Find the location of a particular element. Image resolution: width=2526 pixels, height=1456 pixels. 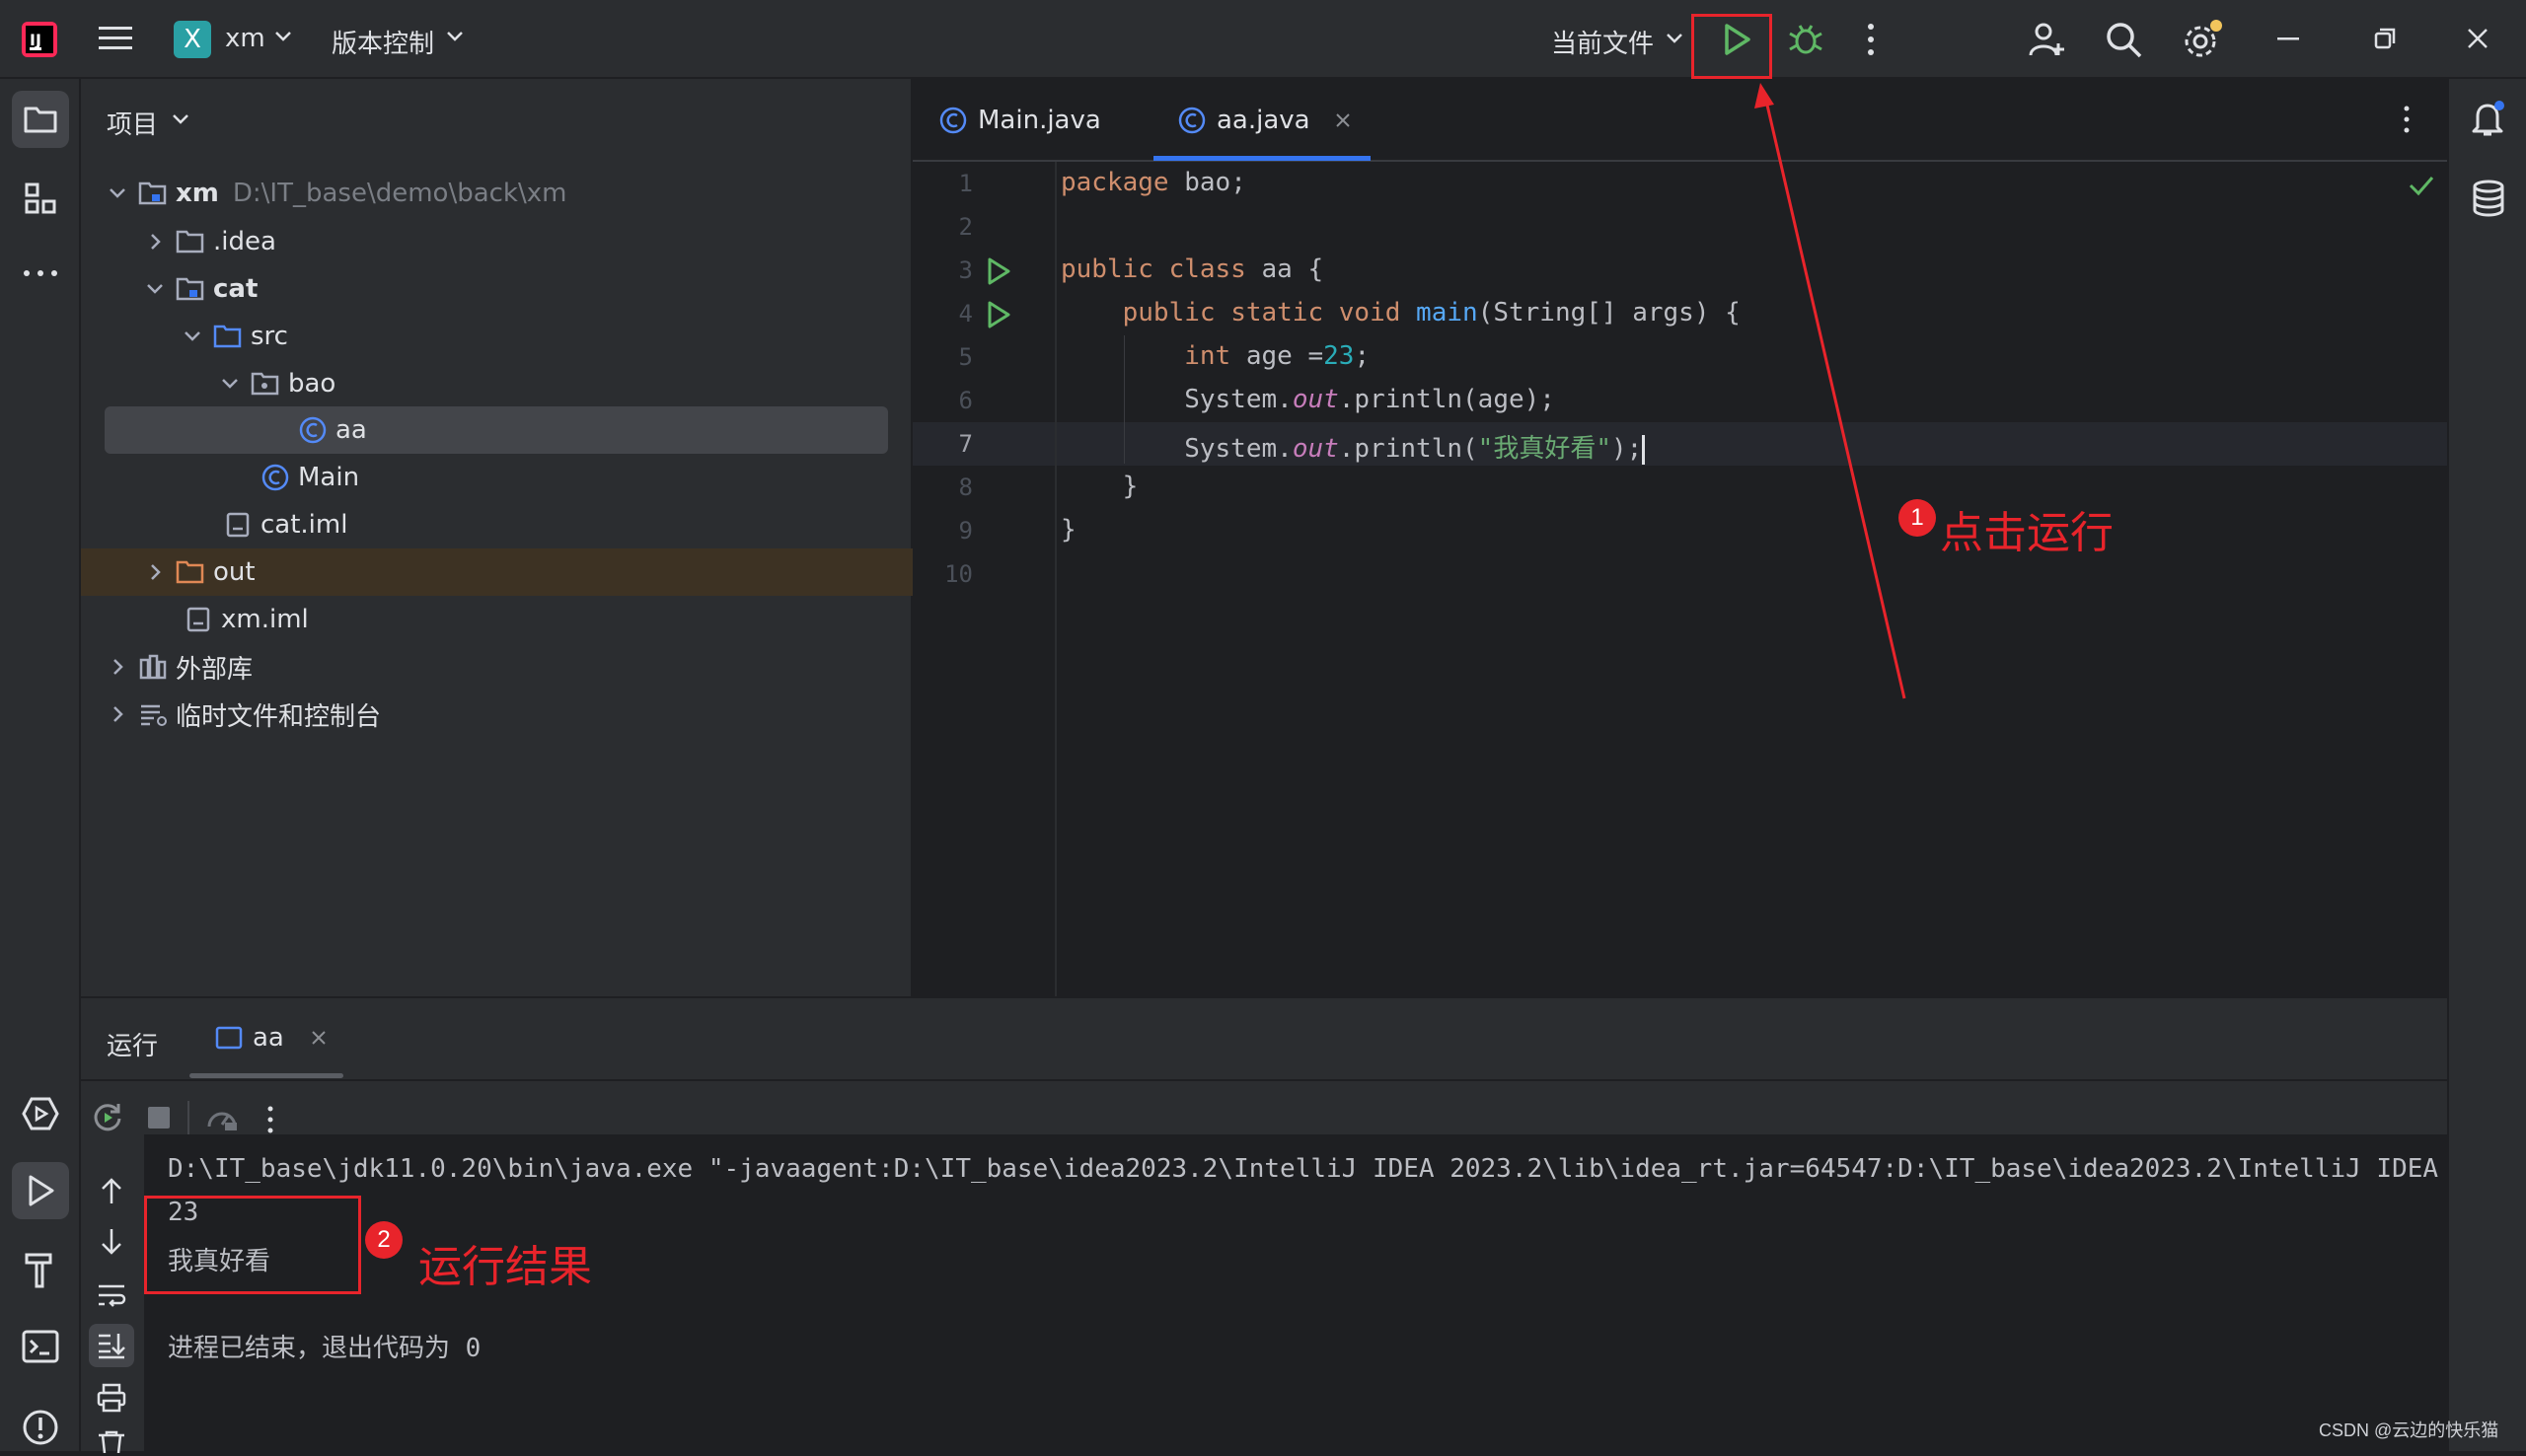

panel-divider is located at coordinates (1264, 1080).